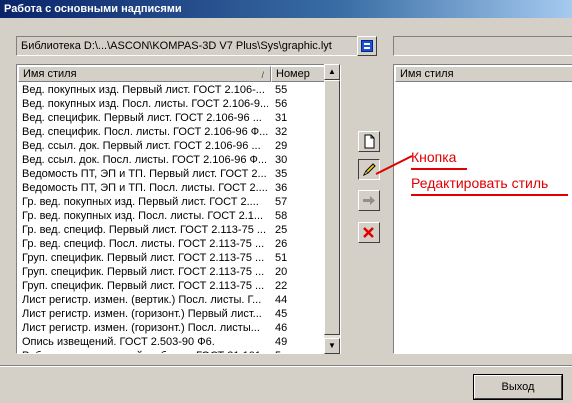  Describe the element at coordinates (281, 342) in the screenshot. I see `style-number-cell: 49` at that location.